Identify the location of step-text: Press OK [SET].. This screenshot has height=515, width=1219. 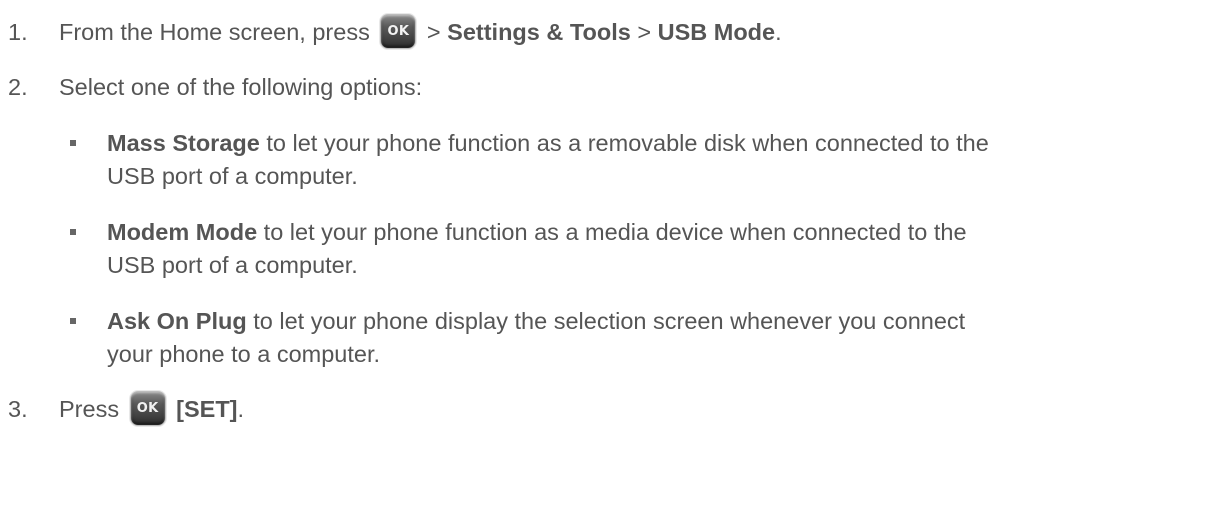
(152, 409).